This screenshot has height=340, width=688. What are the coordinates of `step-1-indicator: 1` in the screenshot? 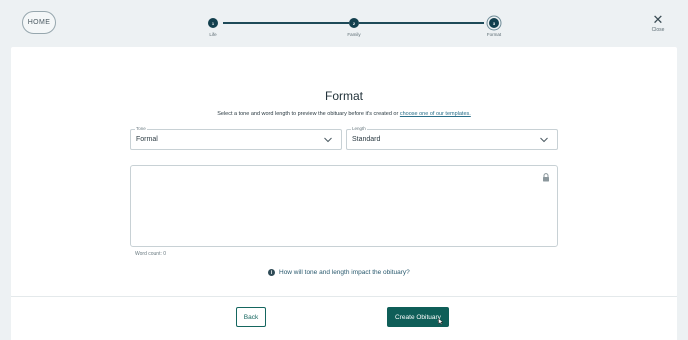 It's located at (213, 23).